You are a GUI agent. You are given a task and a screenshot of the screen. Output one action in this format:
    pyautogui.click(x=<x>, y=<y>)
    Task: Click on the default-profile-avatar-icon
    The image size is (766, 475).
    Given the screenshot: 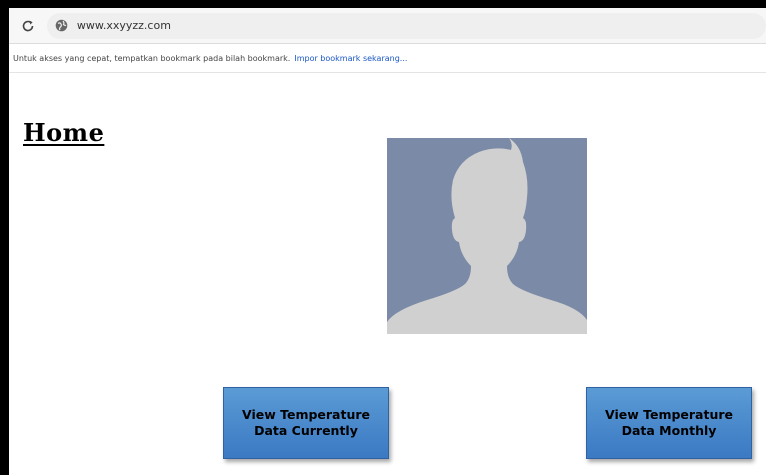 What is the action you would take?
    pyautogui.click(x=487, y=236)
    